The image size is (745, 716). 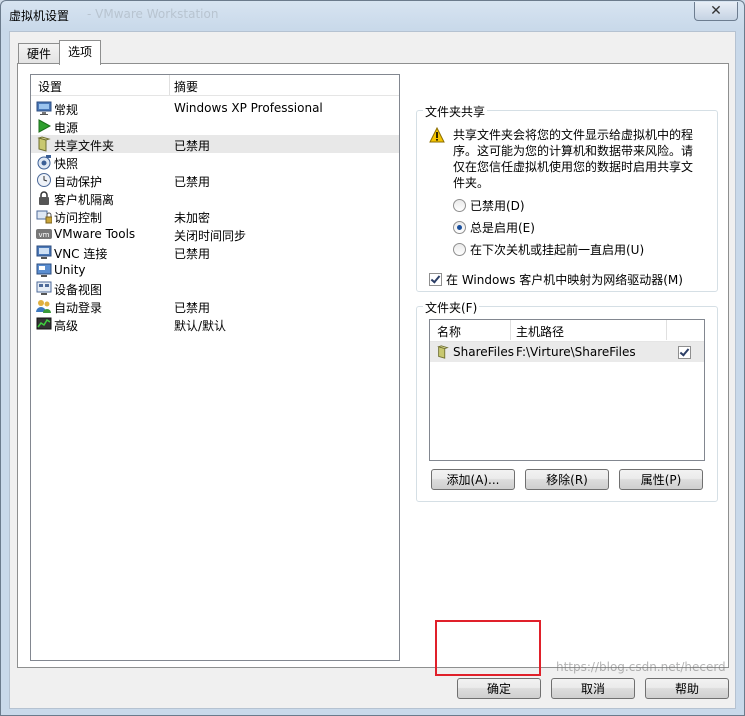 What do you see at coordinates (564, 279) in the screenshot?
I see `checkbox-label: 在 Windows 客户机中映射为网络驱动器(M)` at bounding box center [564, 279].